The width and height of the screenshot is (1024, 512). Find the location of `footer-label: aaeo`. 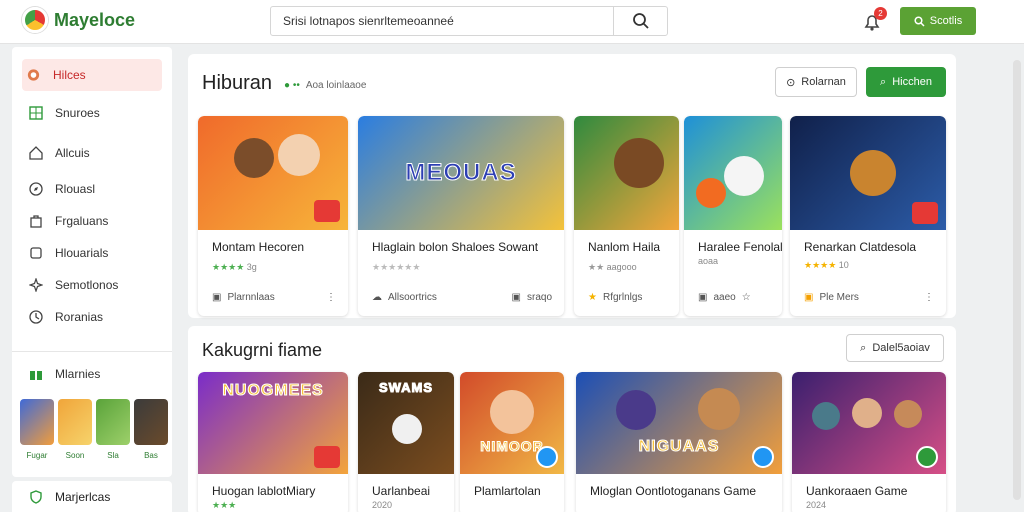

footer-label: aaeo is located at coordinates (724, 297).